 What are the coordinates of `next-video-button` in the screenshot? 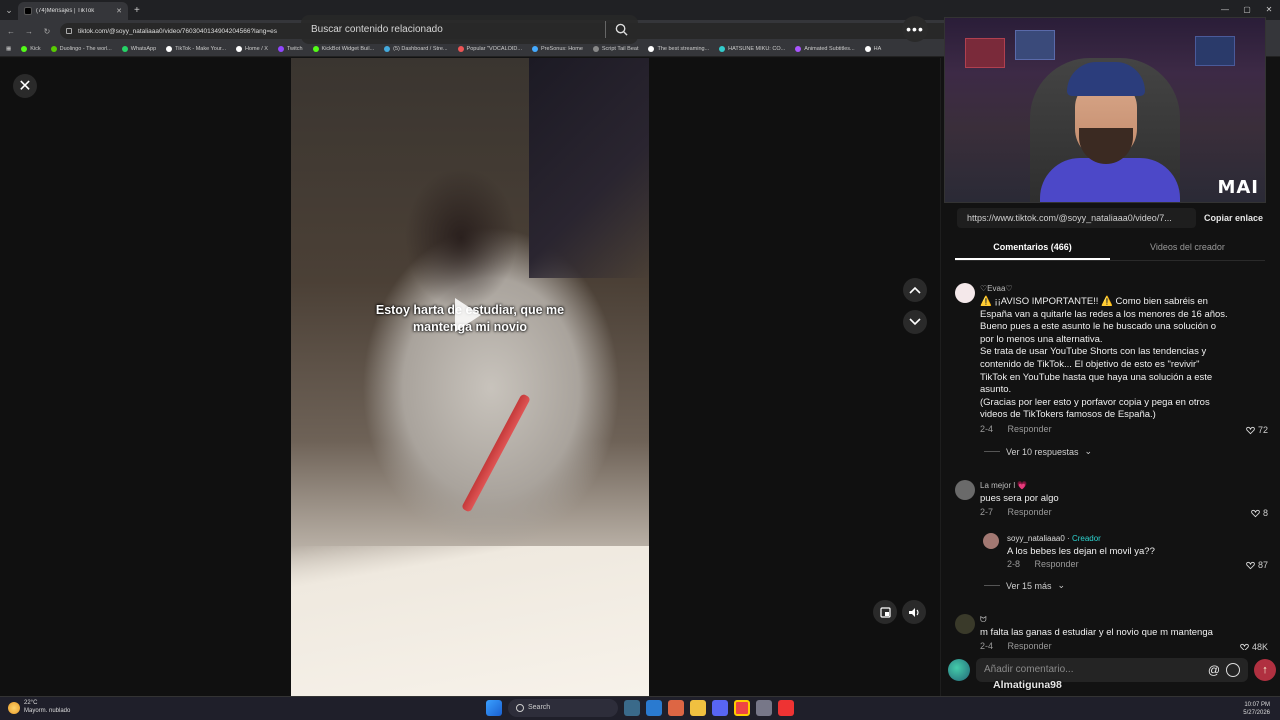 It's located at (915, 322).